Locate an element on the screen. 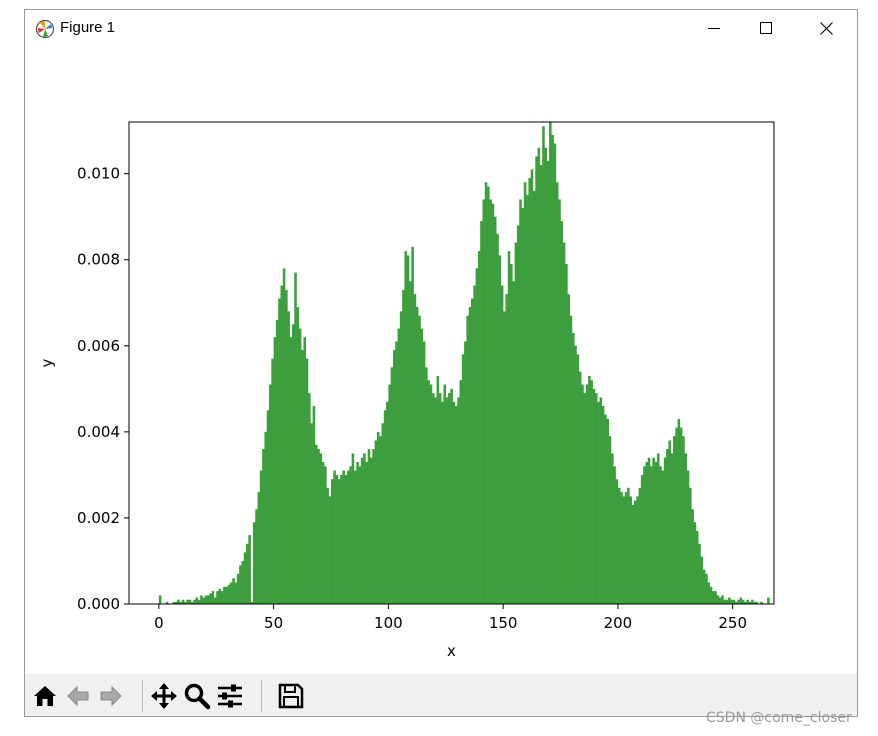 This screenshot has height=736, width=878. x-tick-label: 100 is located at coordinates (388, 623).